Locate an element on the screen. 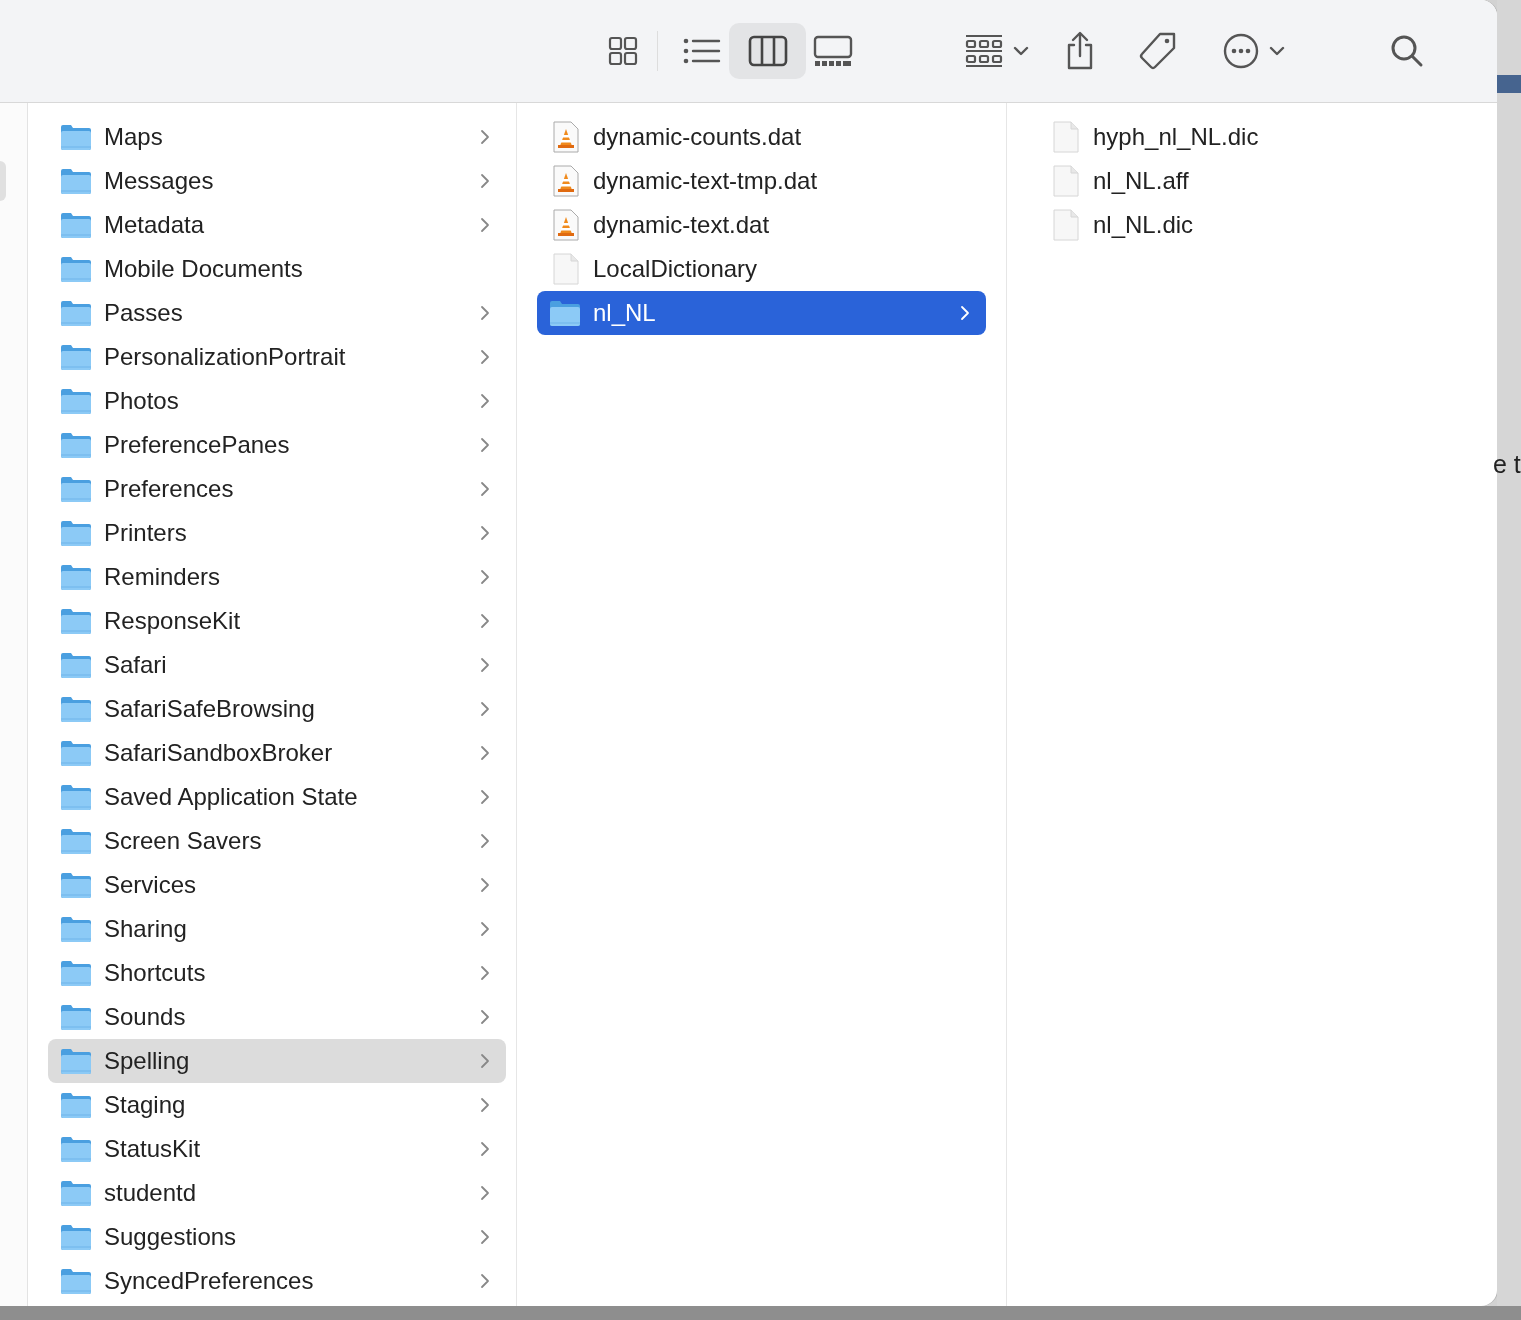  file-row: SyncedPreferences is located at coordinates (277, 1281).